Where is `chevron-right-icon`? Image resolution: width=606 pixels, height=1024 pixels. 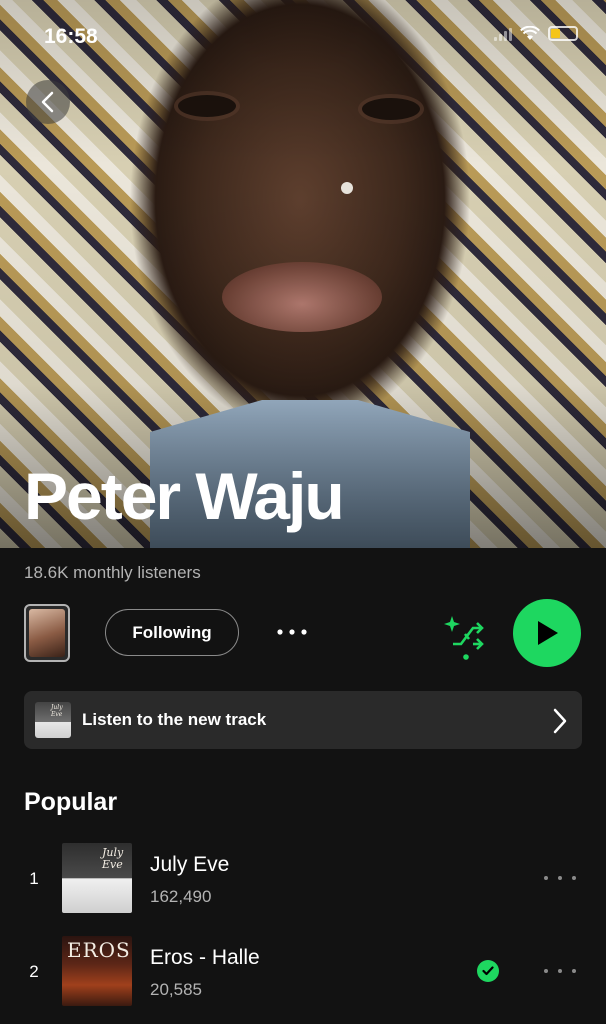 chevron-right-icon is located at coordinates (560, 721).